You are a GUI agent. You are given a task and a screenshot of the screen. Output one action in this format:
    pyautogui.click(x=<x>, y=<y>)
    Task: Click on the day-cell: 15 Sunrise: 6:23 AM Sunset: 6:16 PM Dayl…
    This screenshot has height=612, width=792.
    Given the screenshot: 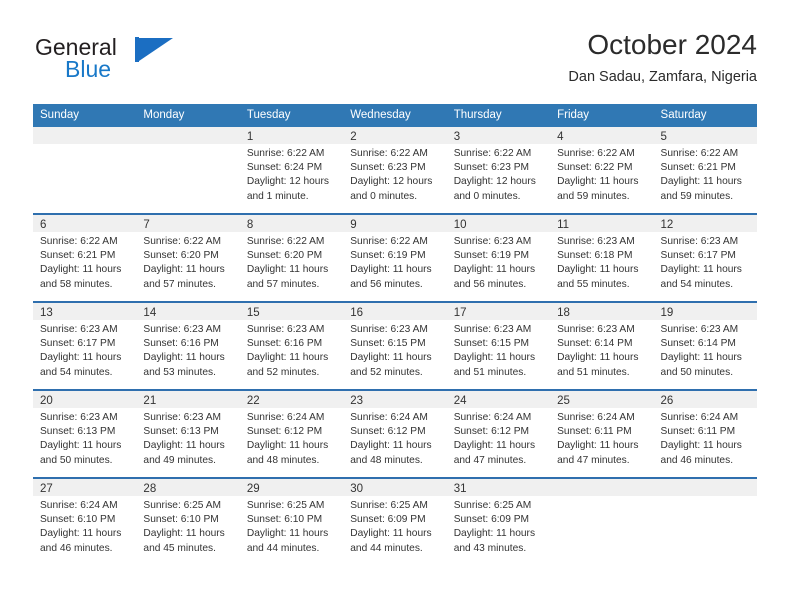 What is the action you would take?
    pyautogui.click(x=291, y=346)
    